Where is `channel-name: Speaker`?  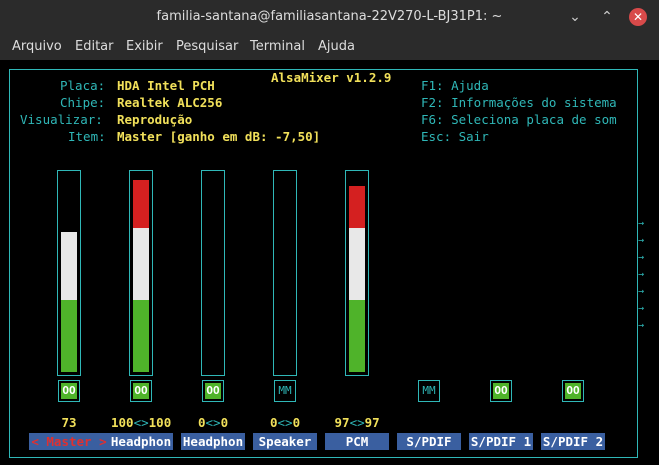 channel-name: Speaker is located at coordinates (285, 441).